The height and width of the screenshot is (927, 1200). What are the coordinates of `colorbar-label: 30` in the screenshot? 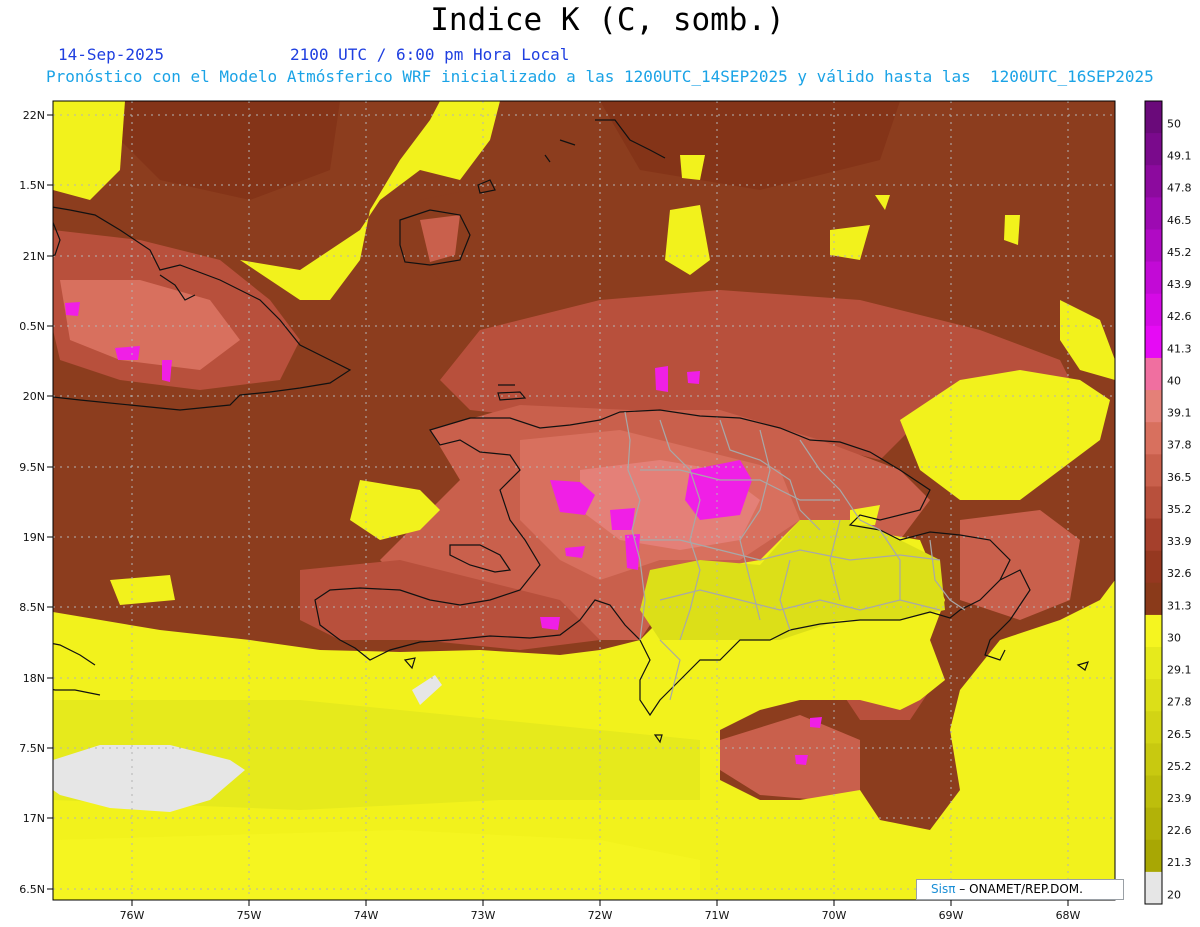 It's located at (1174, 637).